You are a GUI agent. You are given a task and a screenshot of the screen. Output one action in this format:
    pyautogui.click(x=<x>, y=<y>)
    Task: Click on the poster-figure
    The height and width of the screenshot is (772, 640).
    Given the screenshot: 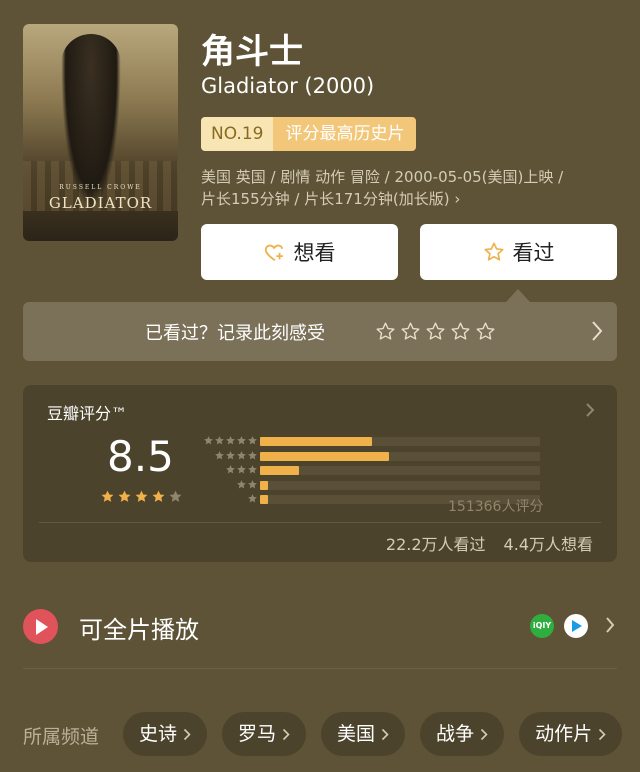 What is the action you would take?
    pyautogui.click(x=91, y=121)
    